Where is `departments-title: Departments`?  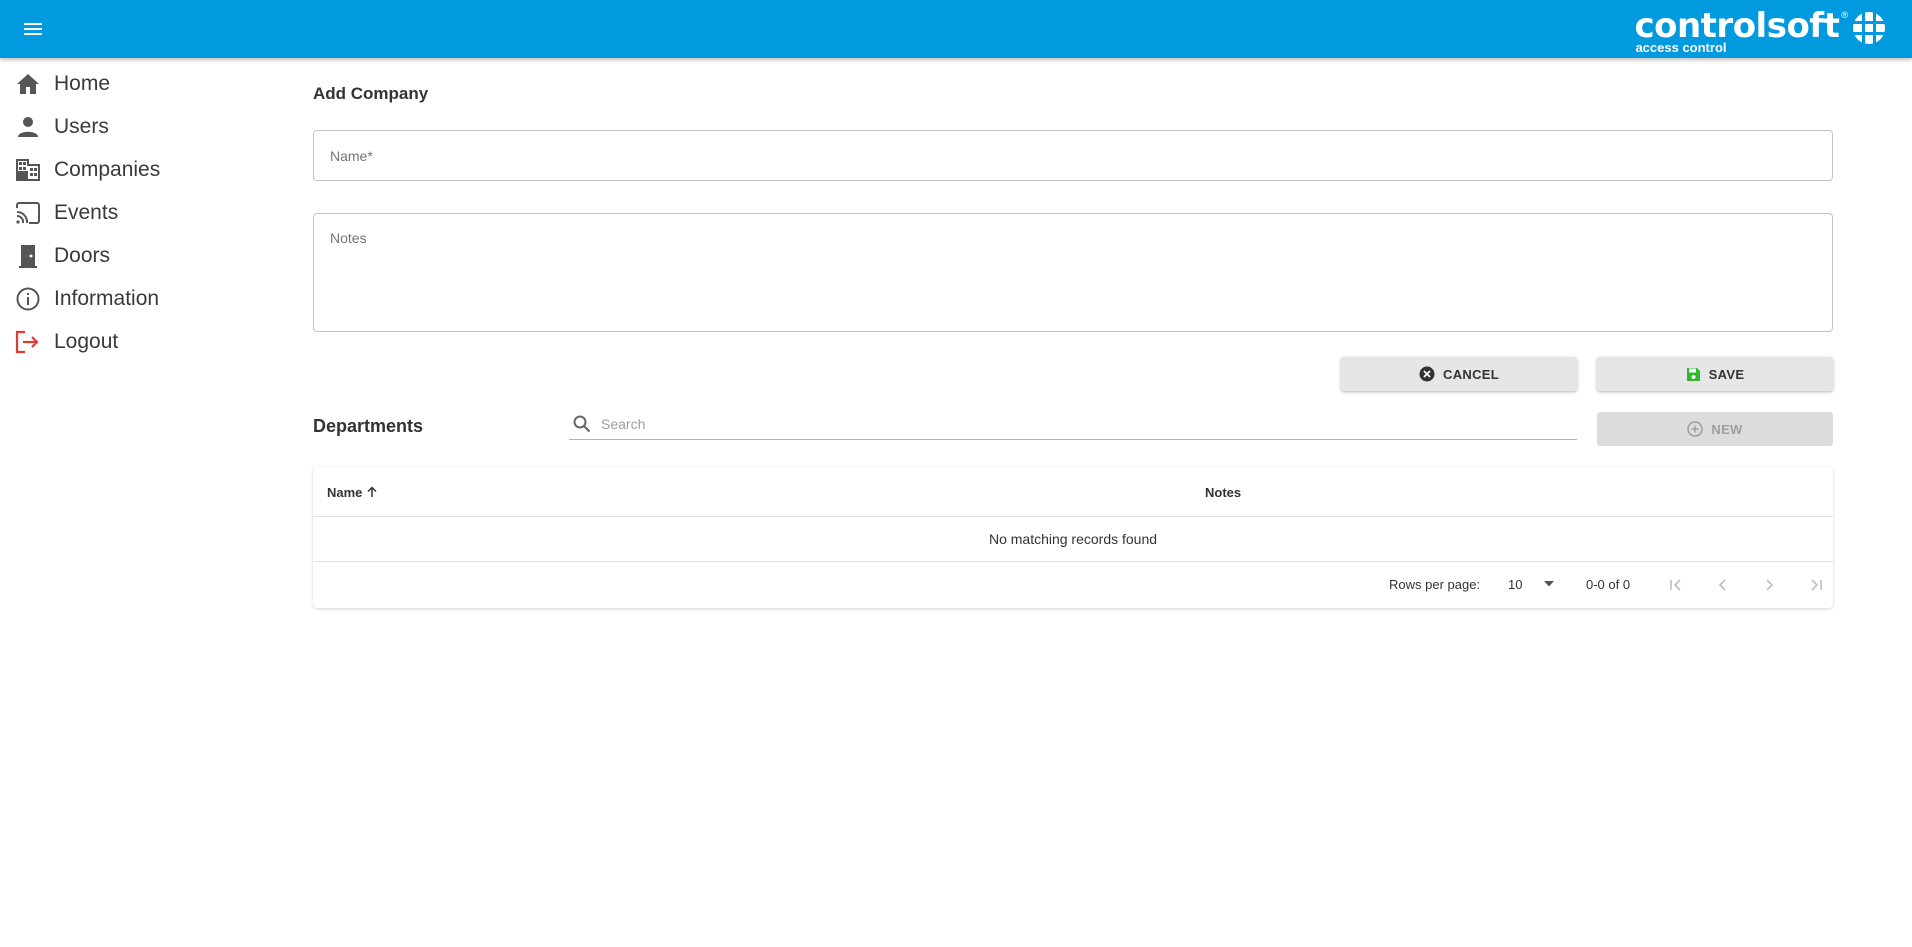 departments-title: Departments is located at coordinates (368, 426).